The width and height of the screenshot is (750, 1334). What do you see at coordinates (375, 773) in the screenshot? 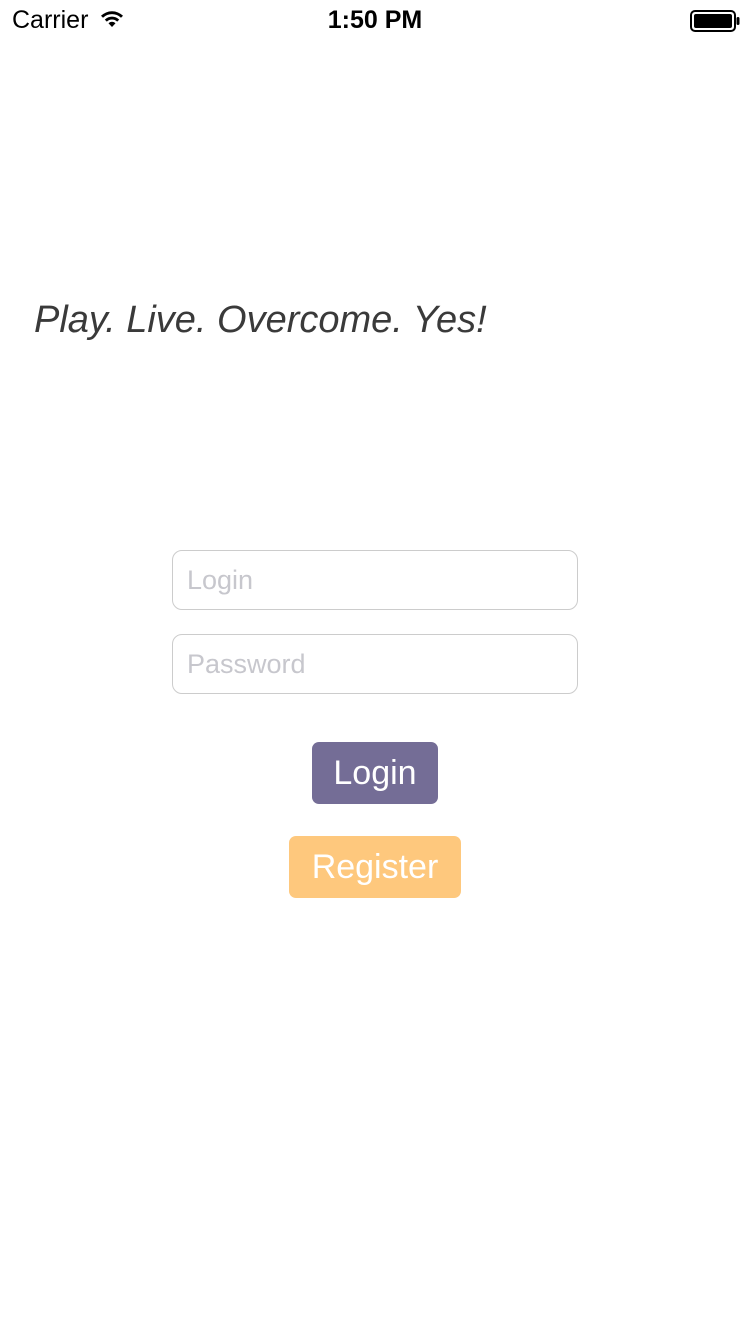
I see `login-button: Login` at bounding box center [375, 773].